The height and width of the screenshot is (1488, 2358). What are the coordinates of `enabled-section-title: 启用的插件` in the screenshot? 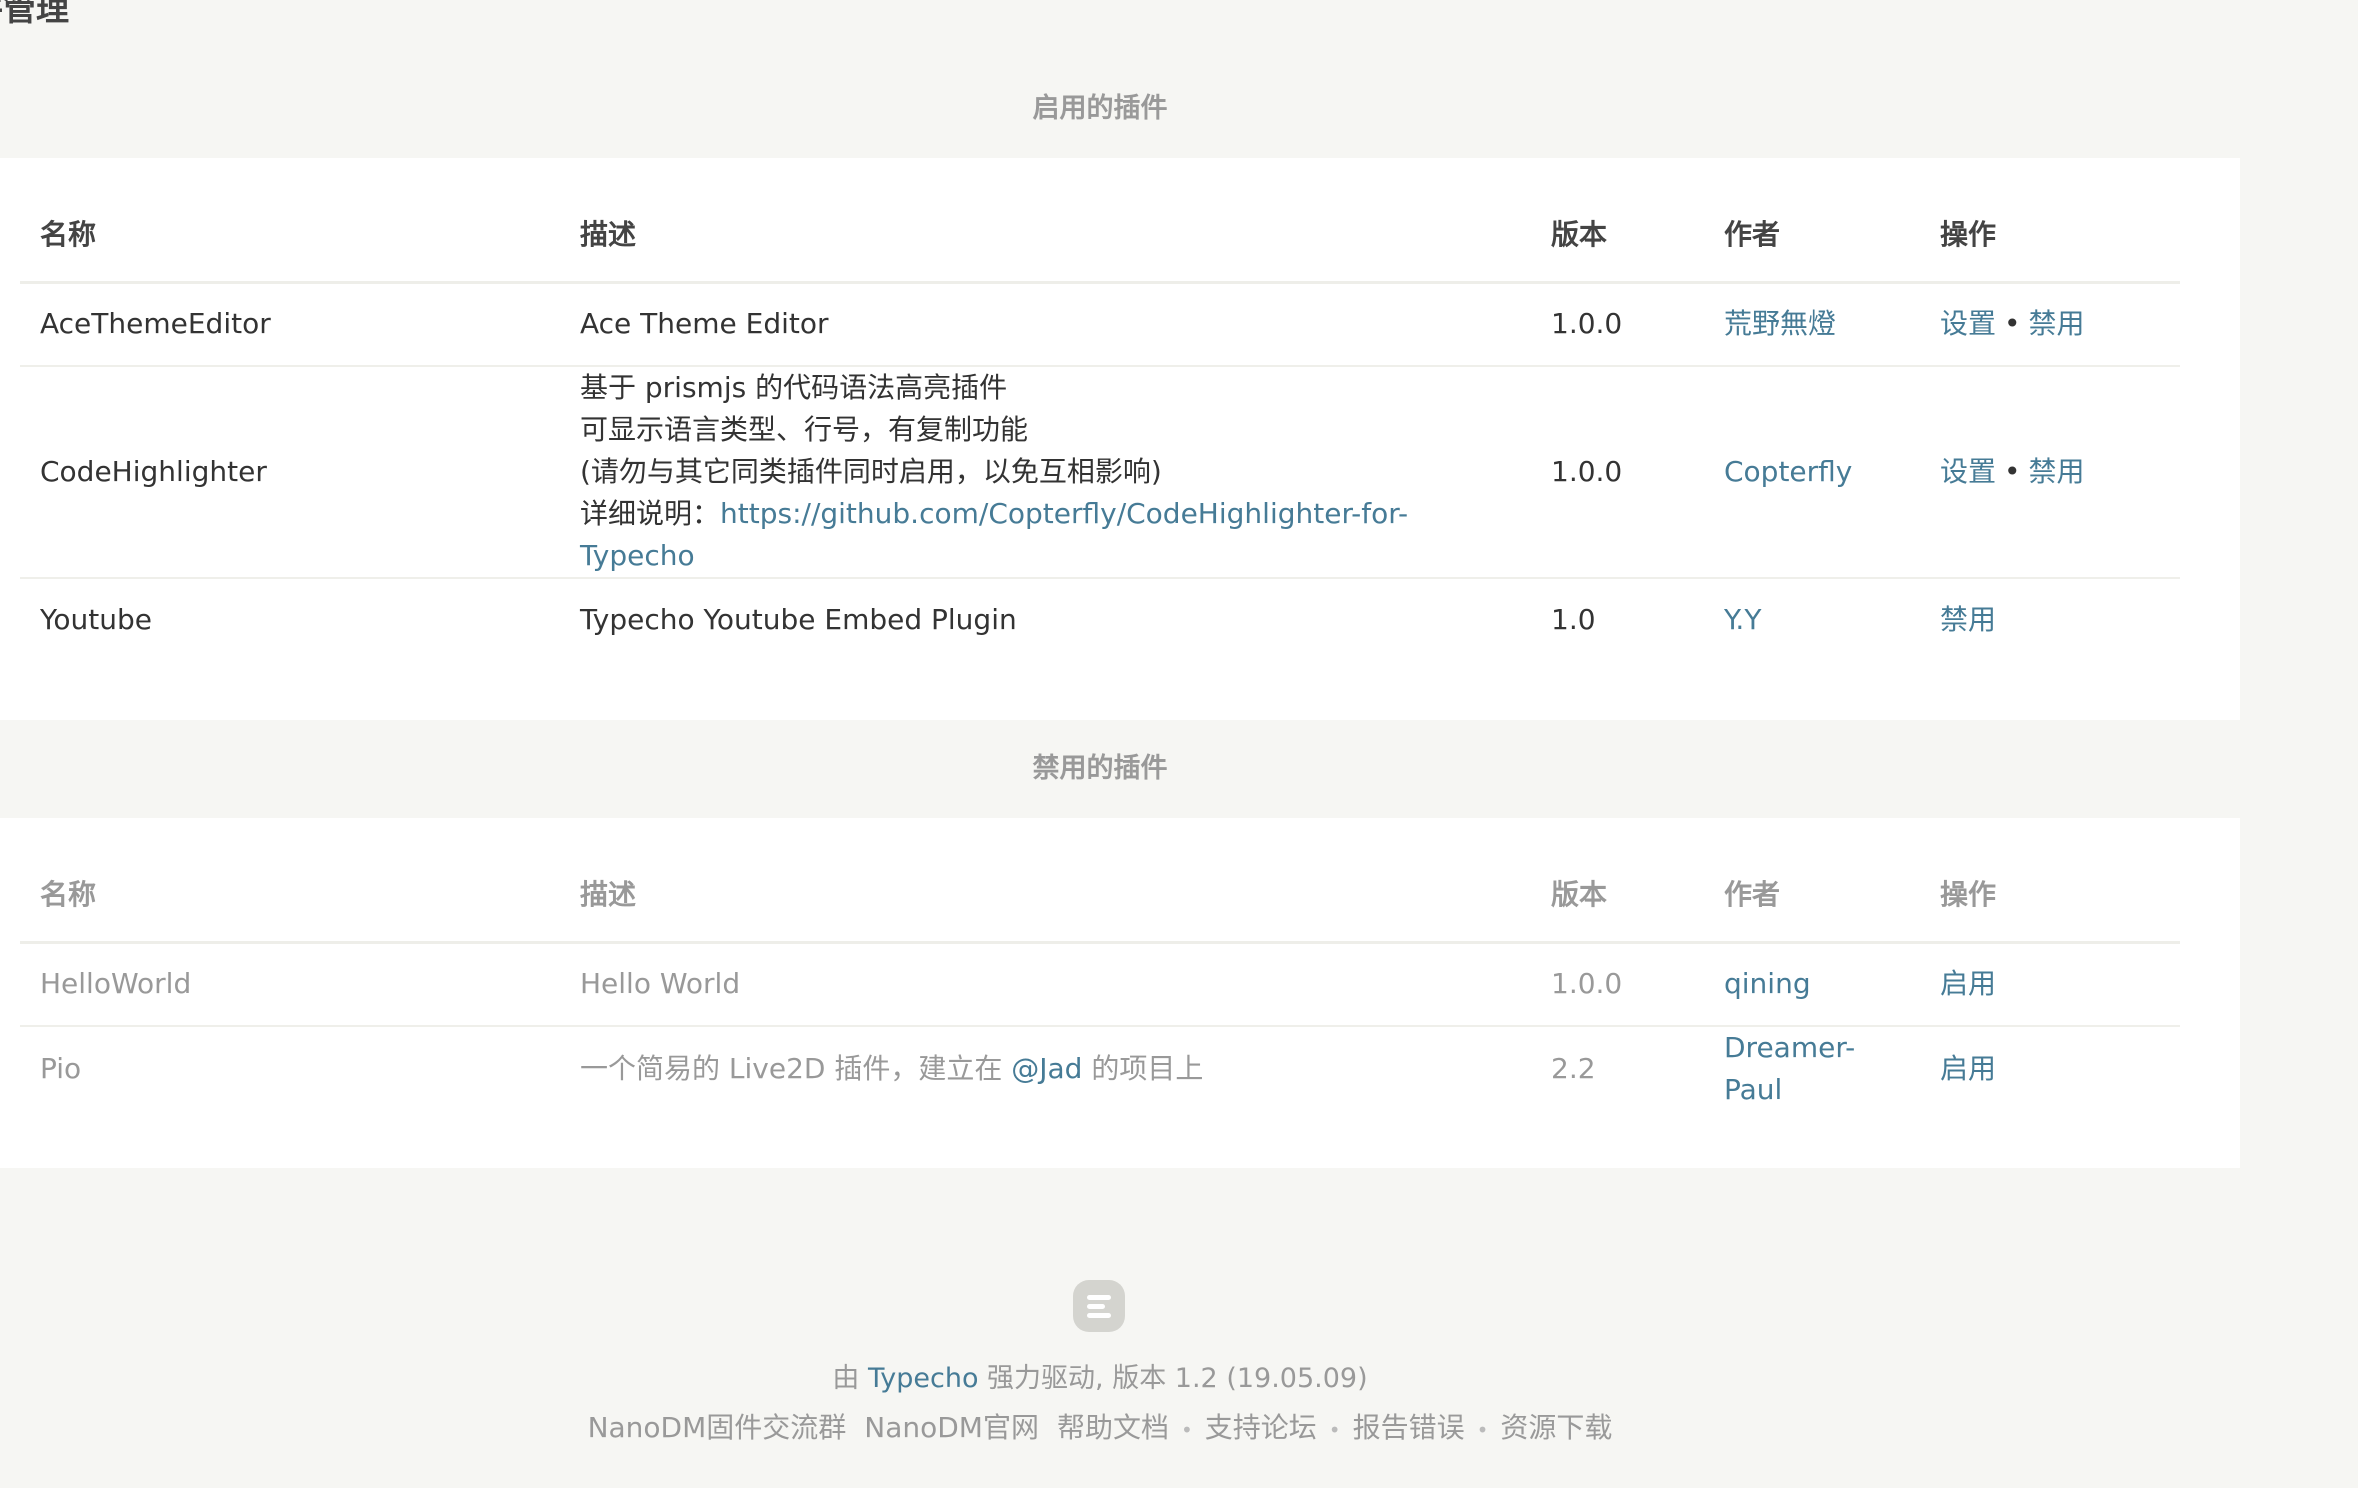 It's located at (1100, 108).